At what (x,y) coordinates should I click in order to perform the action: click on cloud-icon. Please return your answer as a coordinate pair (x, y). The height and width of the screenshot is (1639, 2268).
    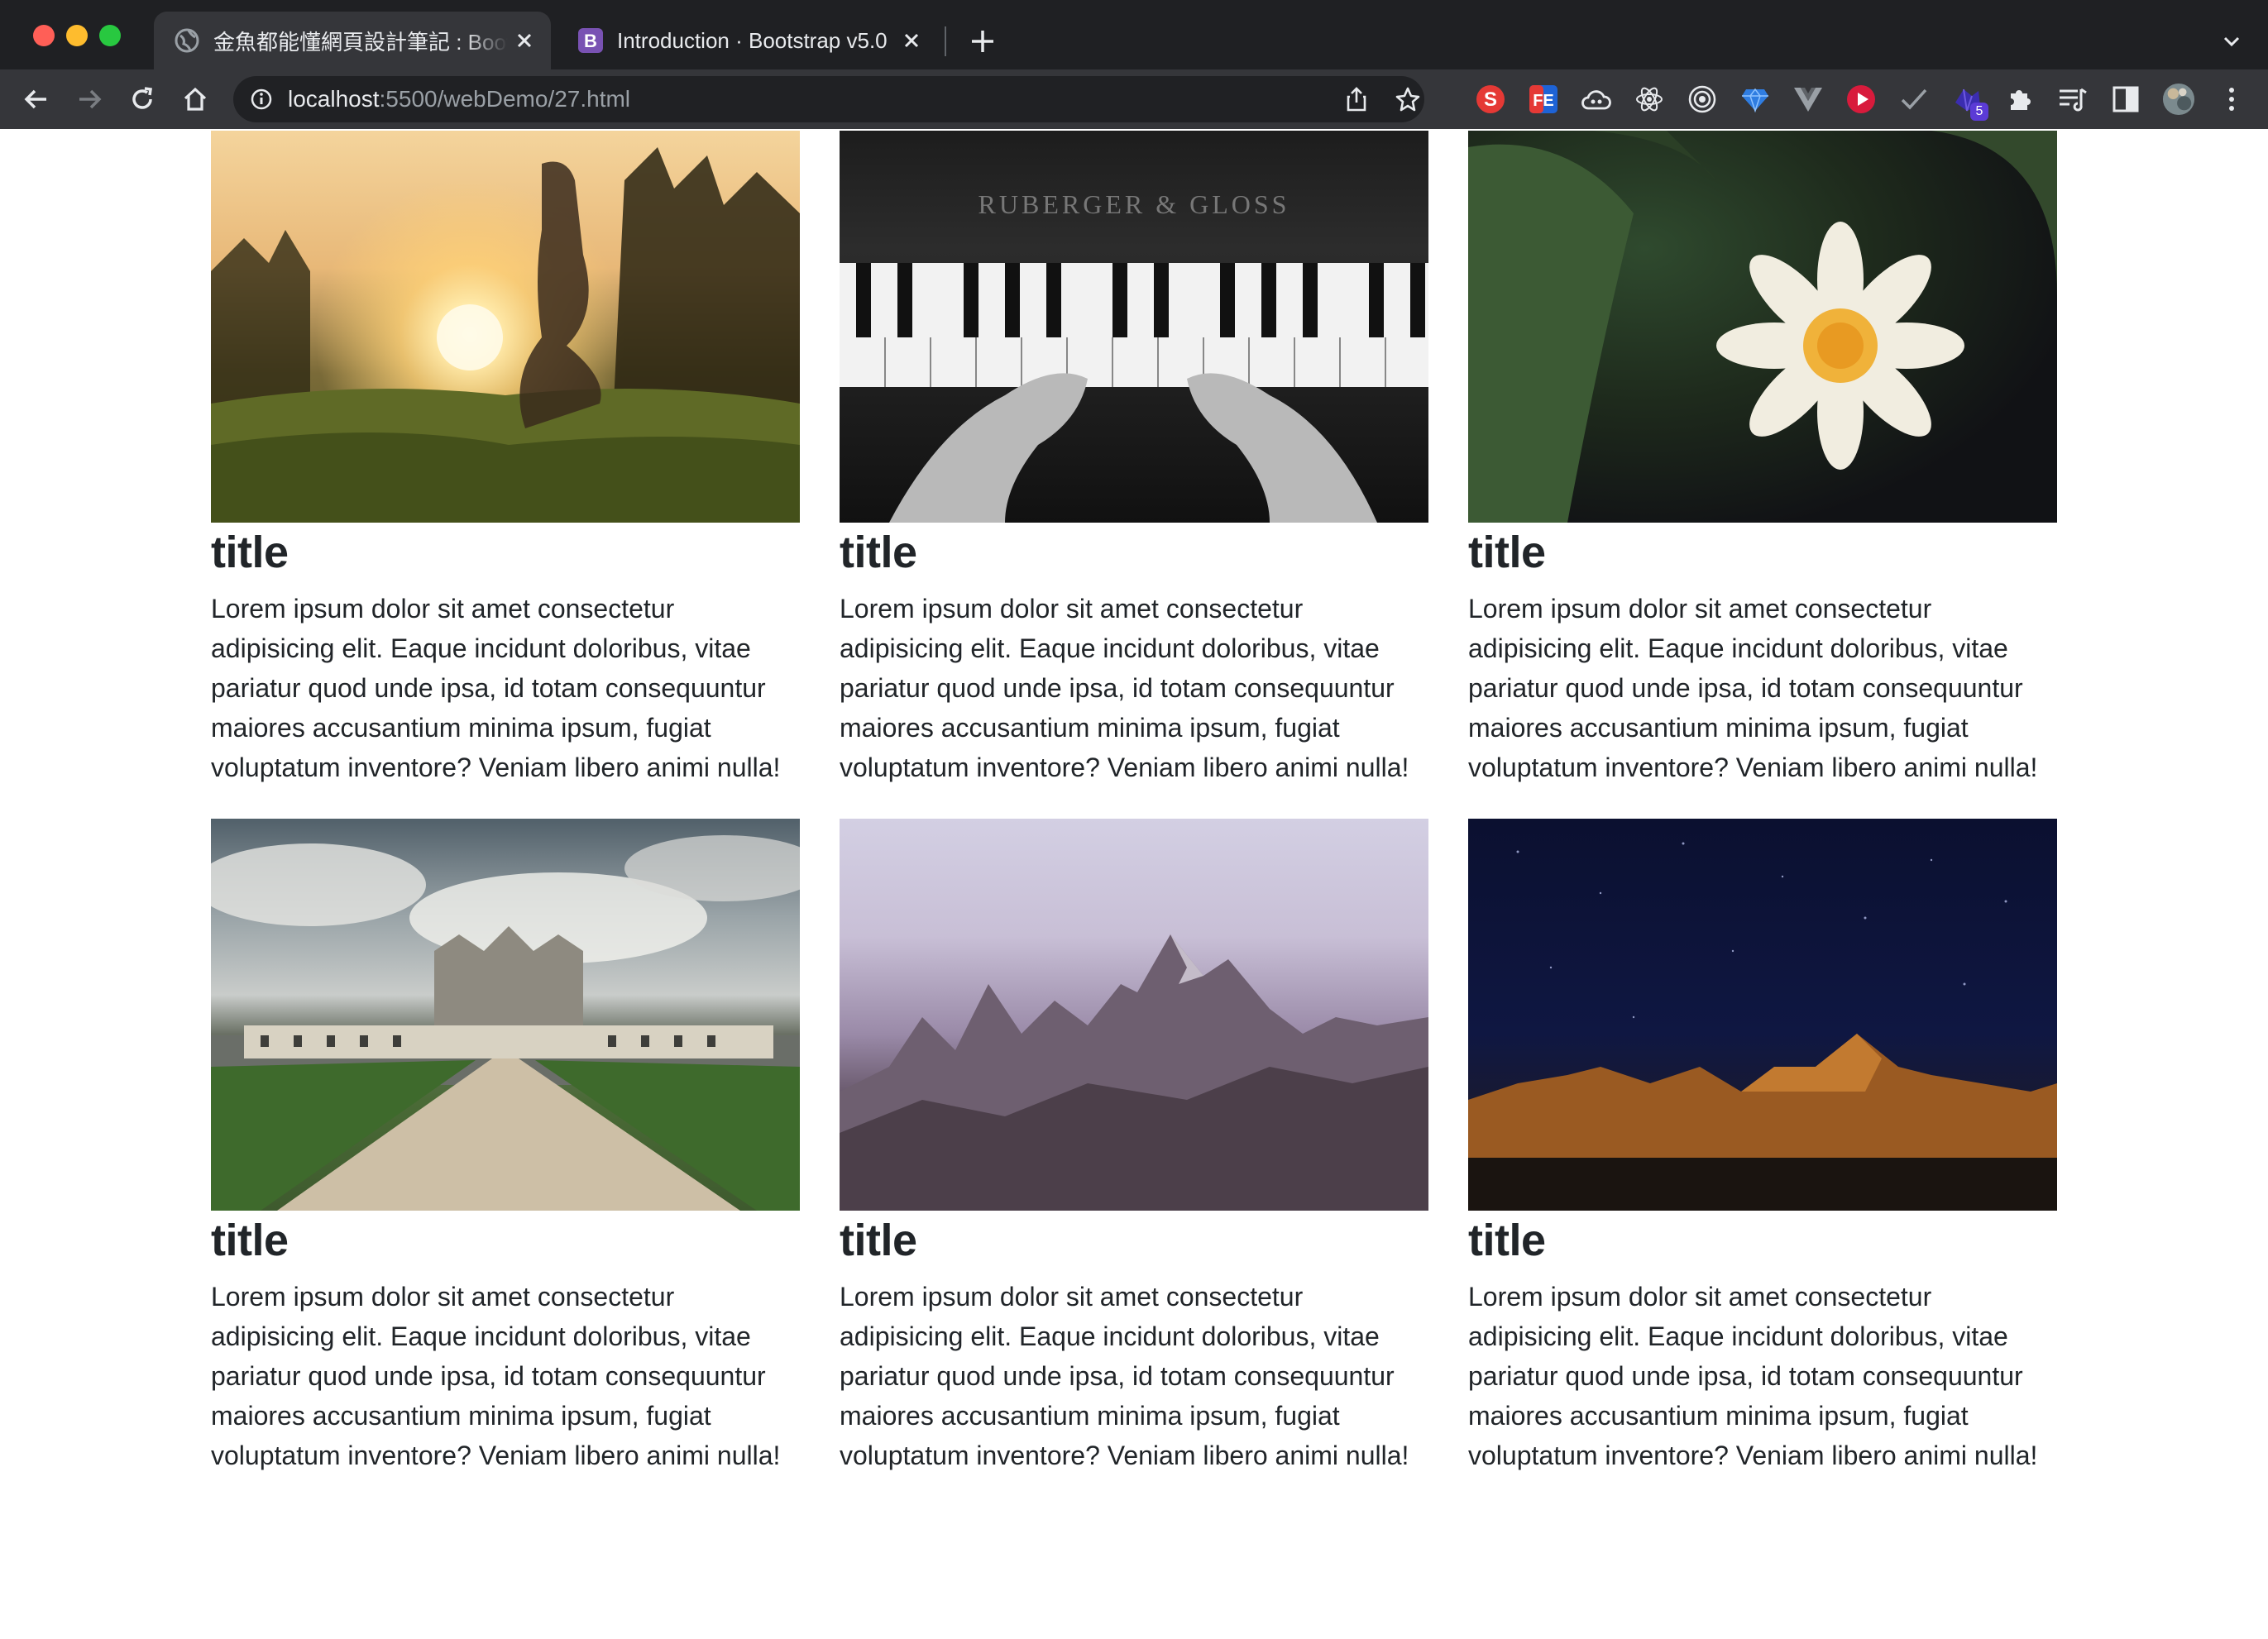
    Looking at the image, I should click on (1596, 99).